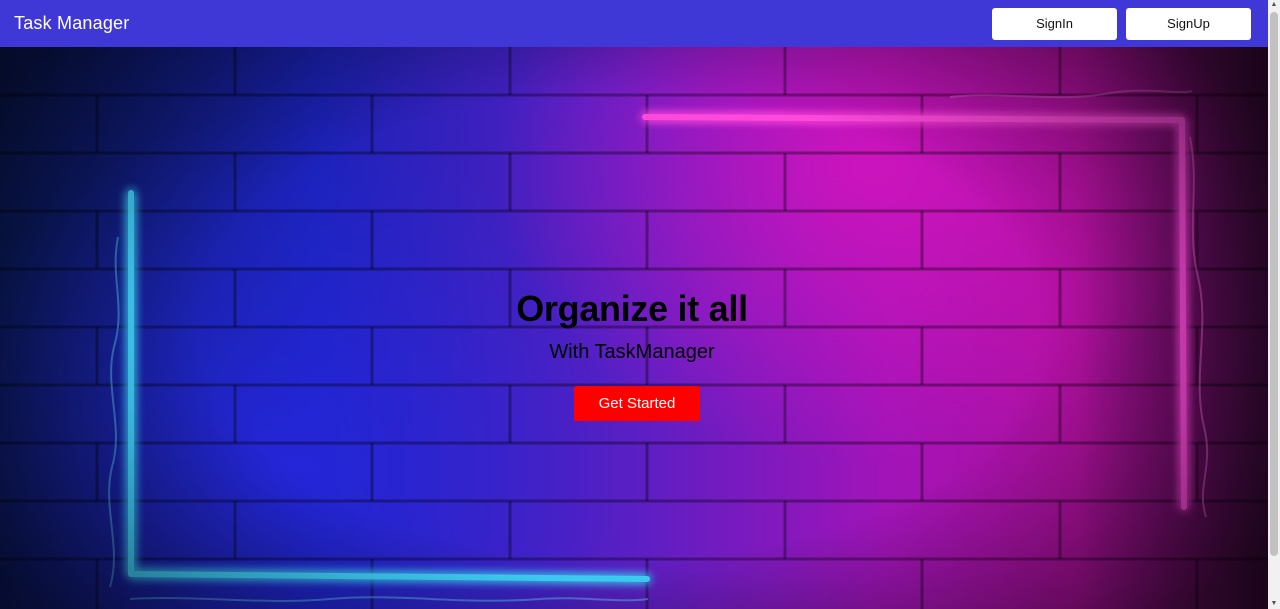  What do you see at coordinates (637, 403) in the screenshot?
I see `get-started-button: Get Started` at bounding box center [637, 403].